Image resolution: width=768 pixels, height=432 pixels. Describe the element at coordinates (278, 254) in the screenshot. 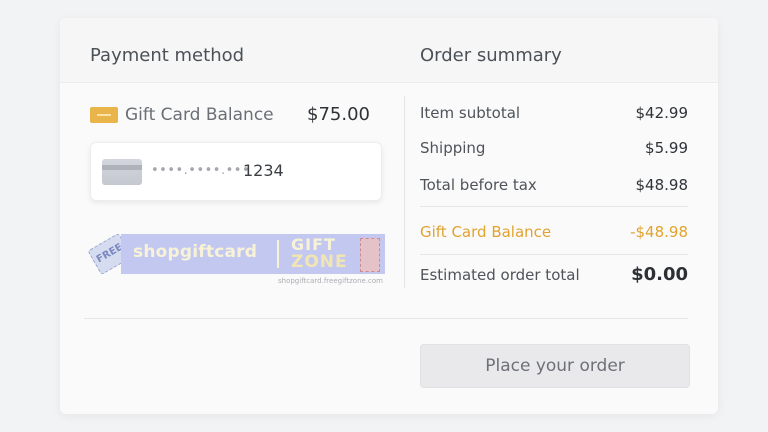

I see `promo-separator` at that location.